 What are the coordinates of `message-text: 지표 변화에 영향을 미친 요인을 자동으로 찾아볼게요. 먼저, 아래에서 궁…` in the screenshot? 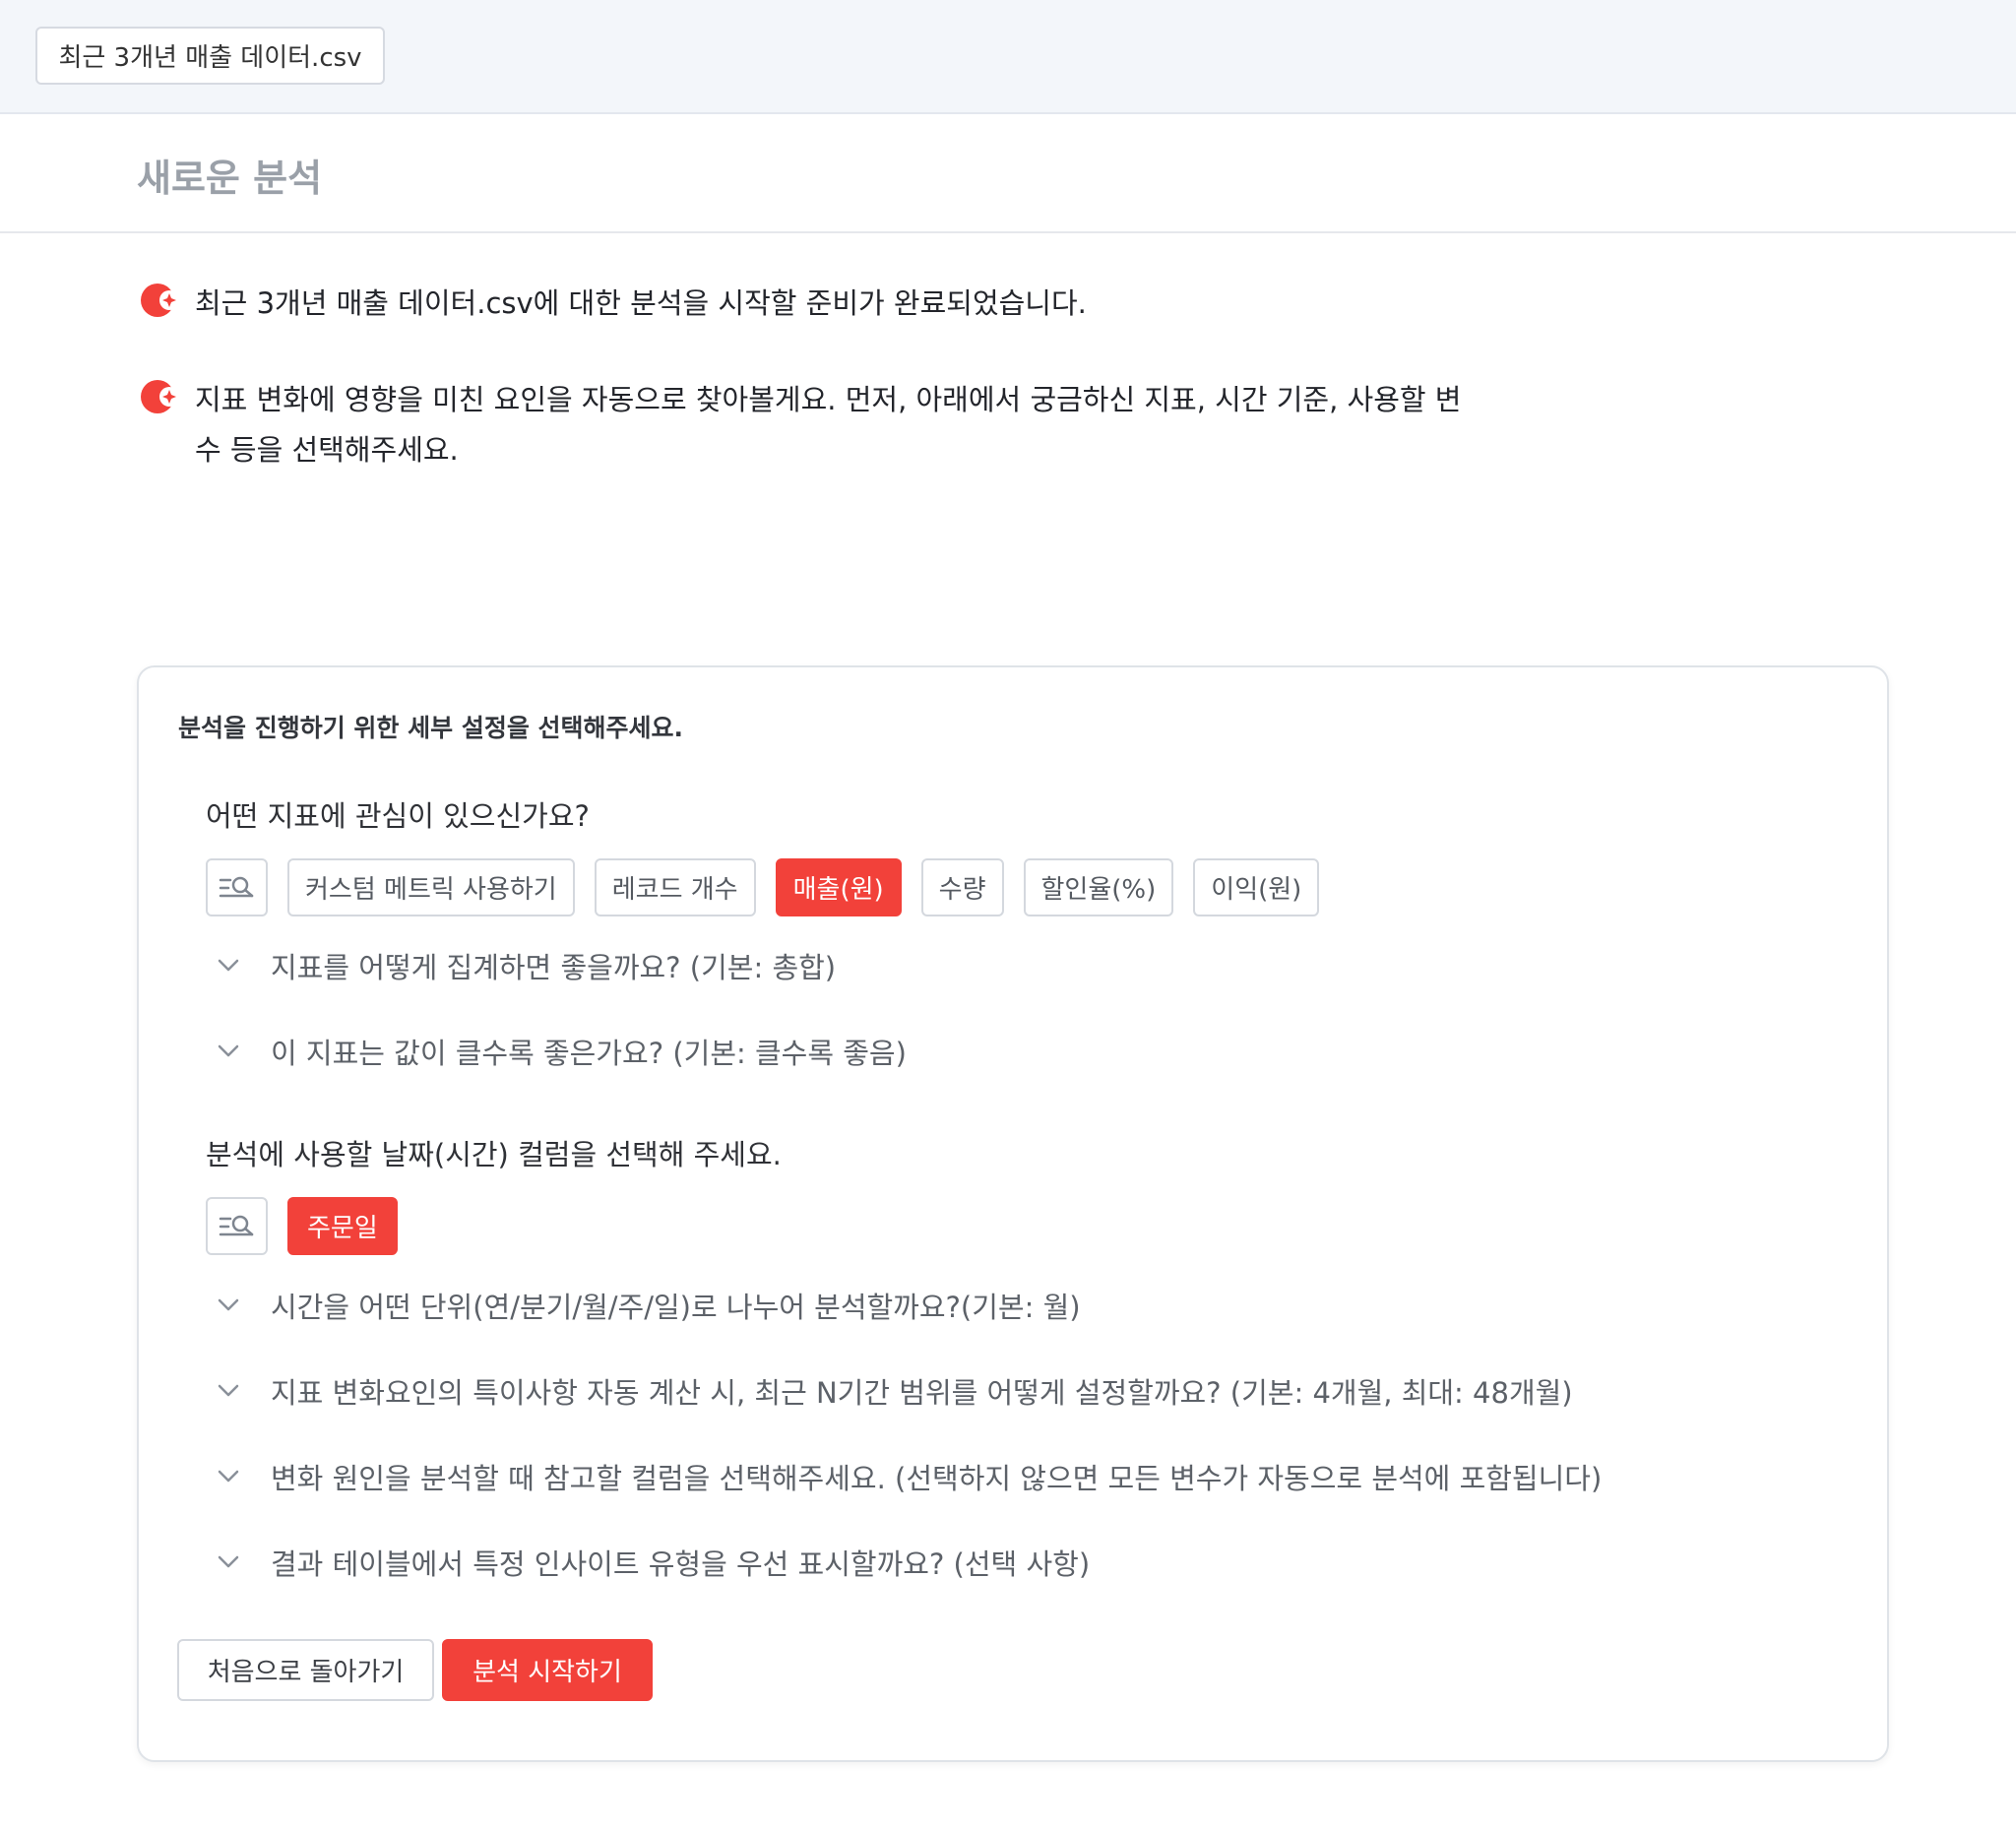 It's located at (828, 425).